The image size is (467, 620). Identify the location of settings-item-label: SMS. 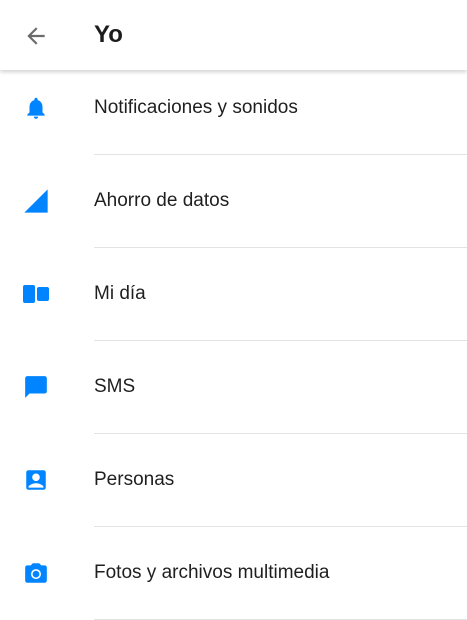
(115, 386).